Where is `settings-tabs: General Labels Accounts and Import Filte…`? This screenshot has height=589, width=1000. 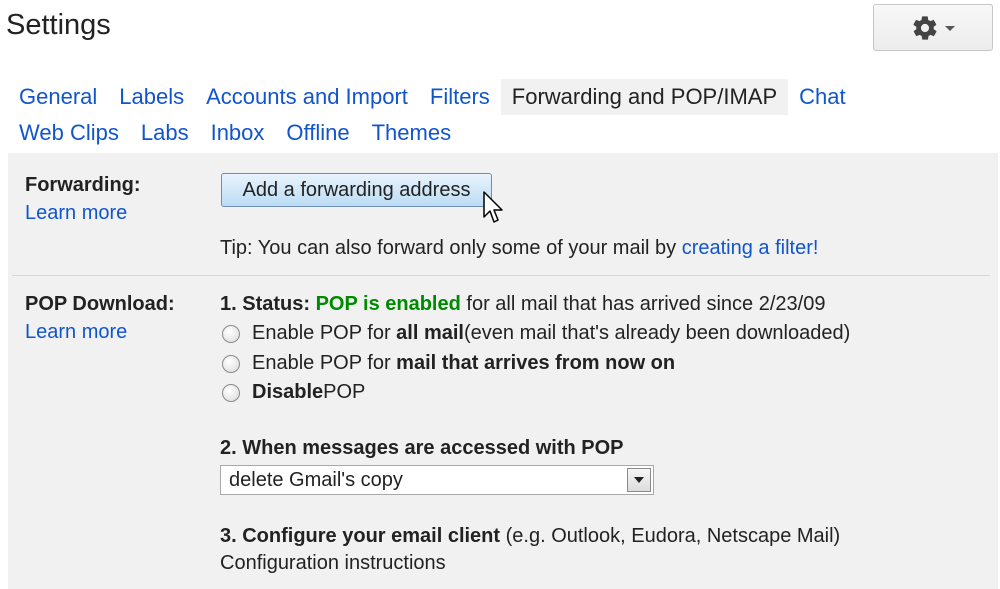 settings-tabs: General Labels Accounts and Import Filte… is located at coordinates (503, 115).